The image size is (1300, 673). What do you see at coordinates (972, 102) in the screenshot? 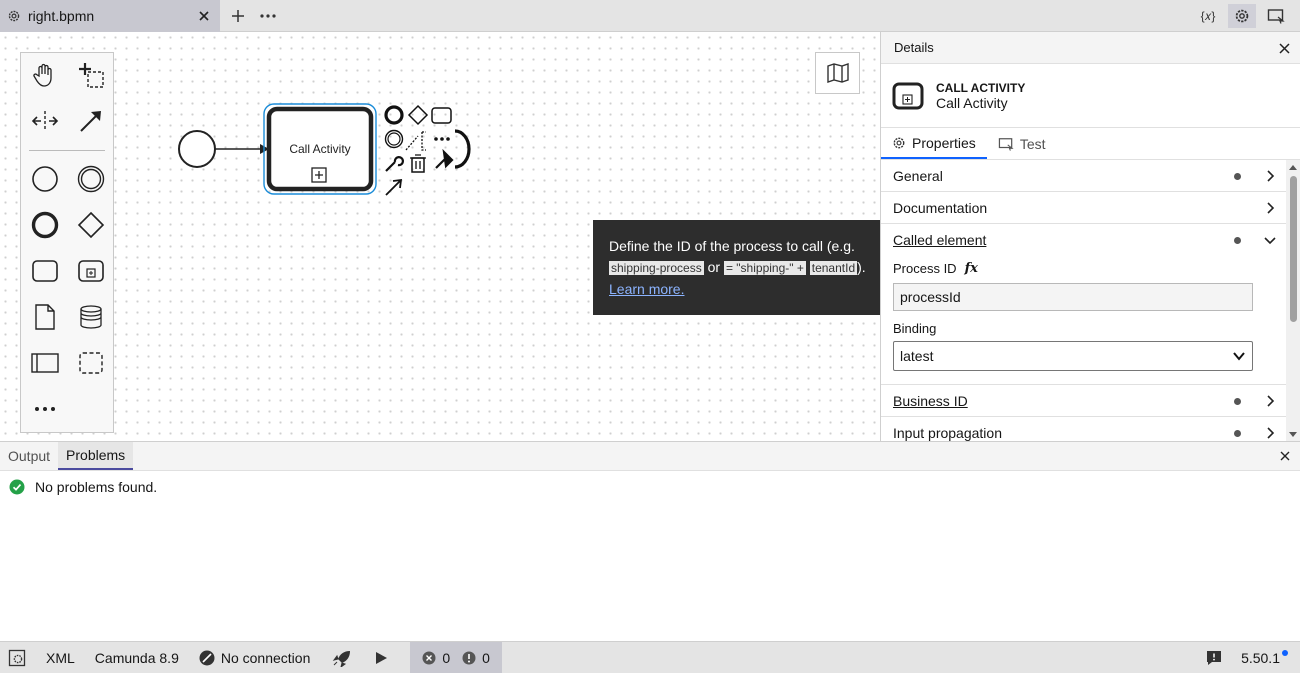
I see `element-name: Call Activity` at bounding box center [972, 102].